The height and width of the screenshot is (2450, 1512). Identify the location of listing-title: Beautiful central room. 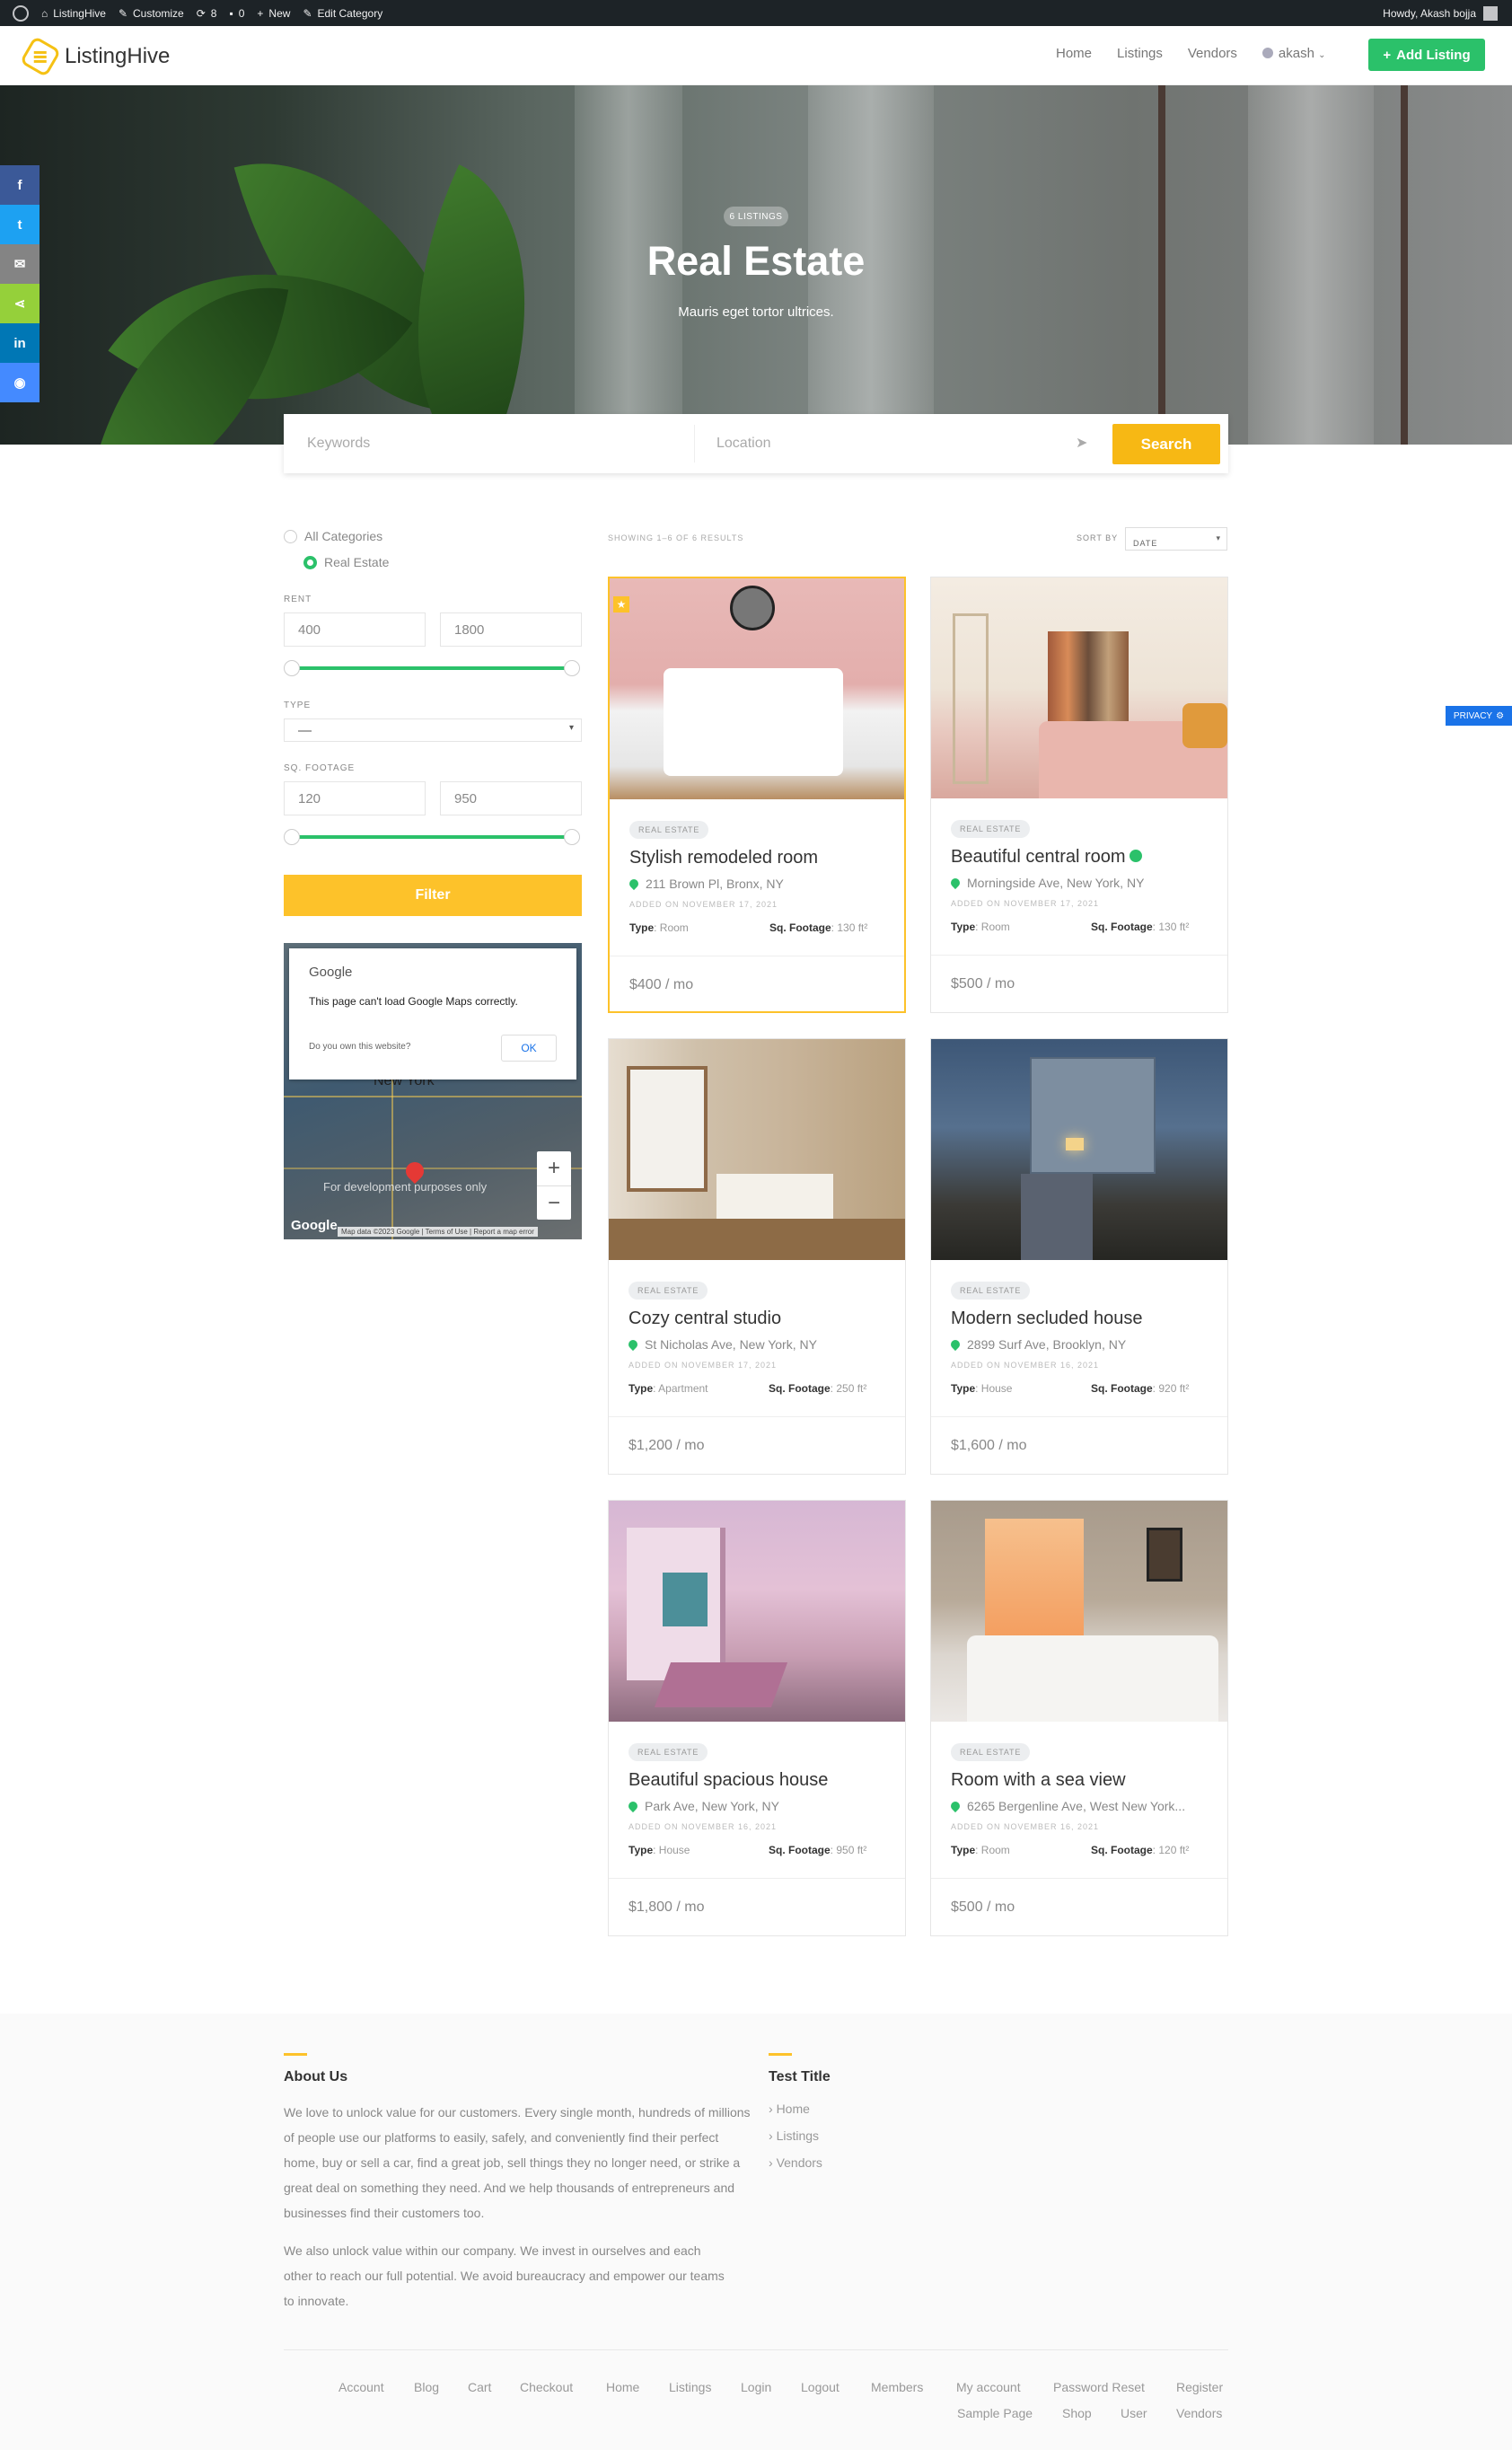
(1046, 857).